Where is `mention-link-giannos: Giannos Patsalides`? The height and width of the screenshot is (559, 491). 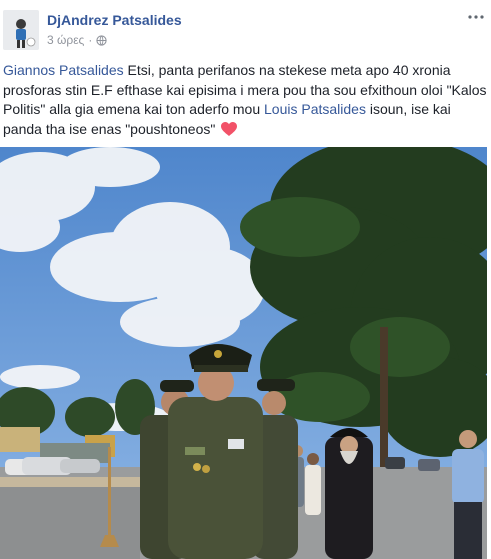 mention-link-giannos: Giannos Patsalides is located at coordinates (63, 70).